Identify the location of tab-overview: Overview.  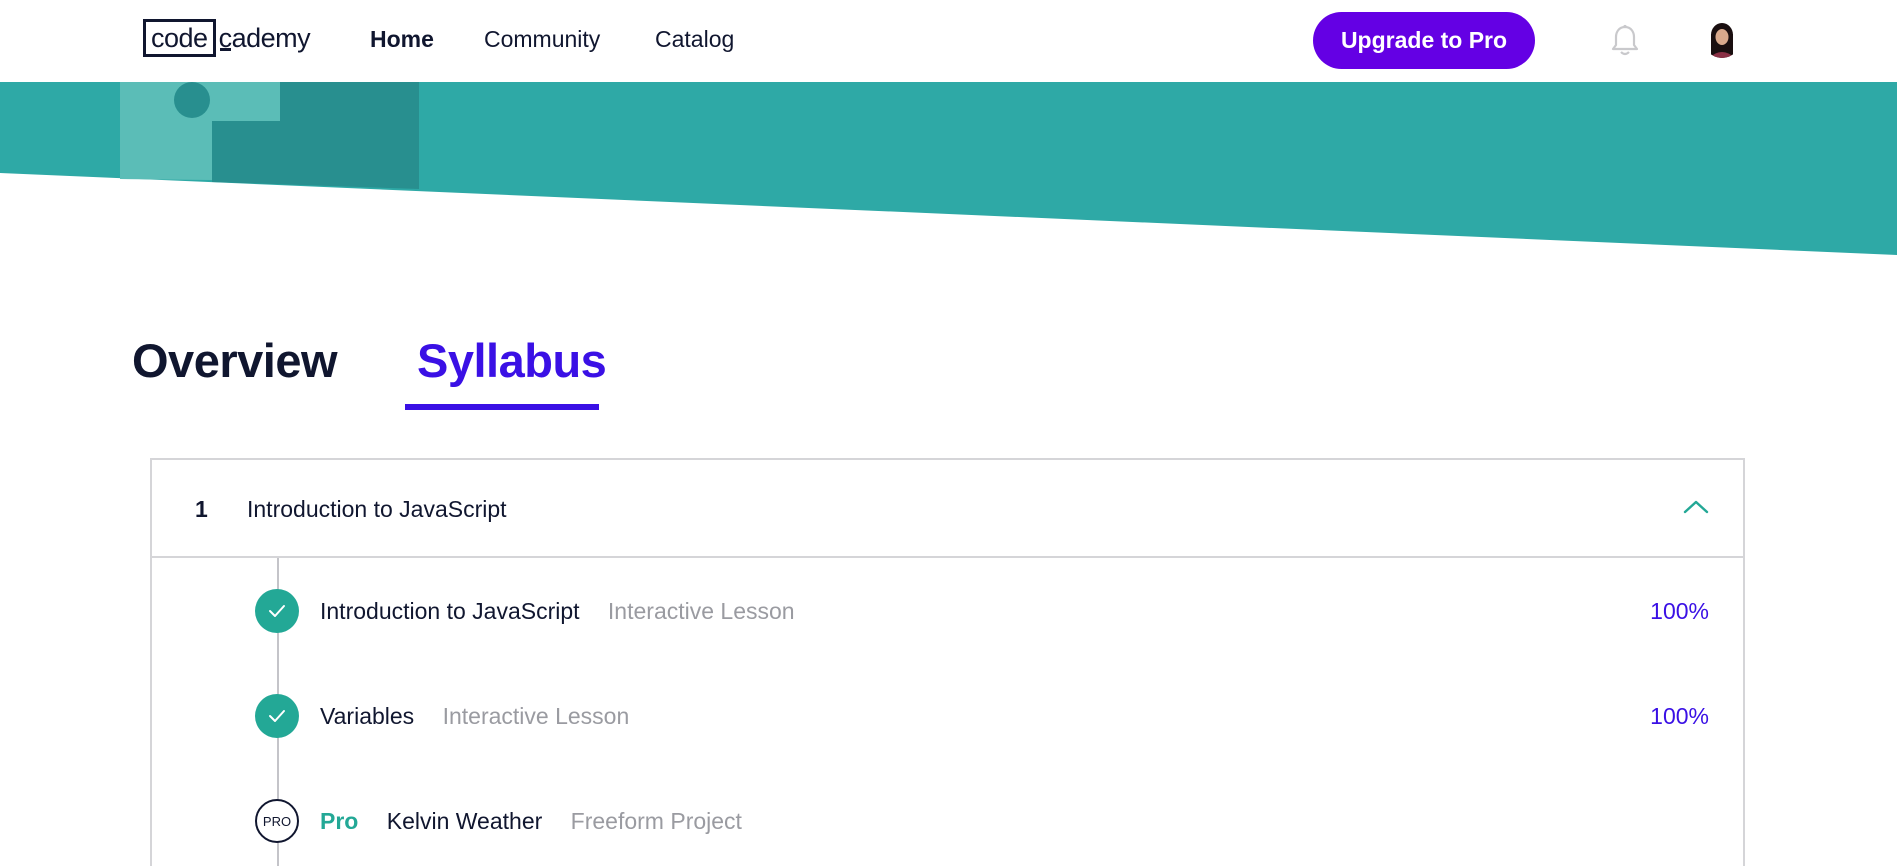
(235, 360).